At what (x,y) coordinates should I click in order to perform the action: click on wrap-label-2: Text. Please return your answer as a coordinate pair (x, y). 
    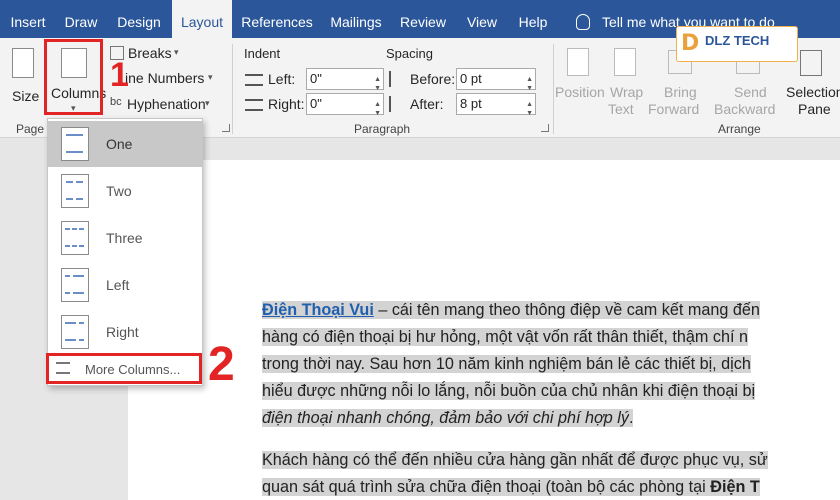
    Looking at the image, I should click on (621, 109).